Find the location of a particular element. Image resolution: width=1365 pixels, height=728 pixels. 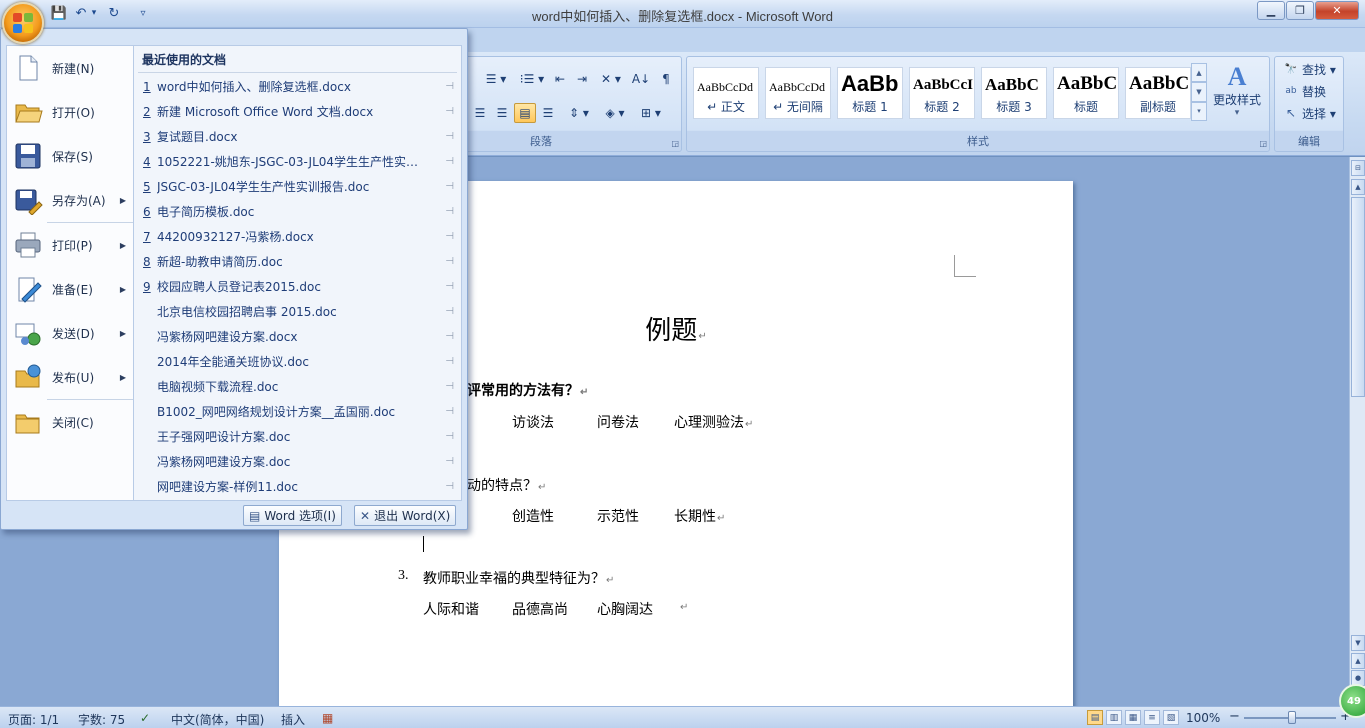

replace-button: ab 替换 is located at coordinates (1304, 91).